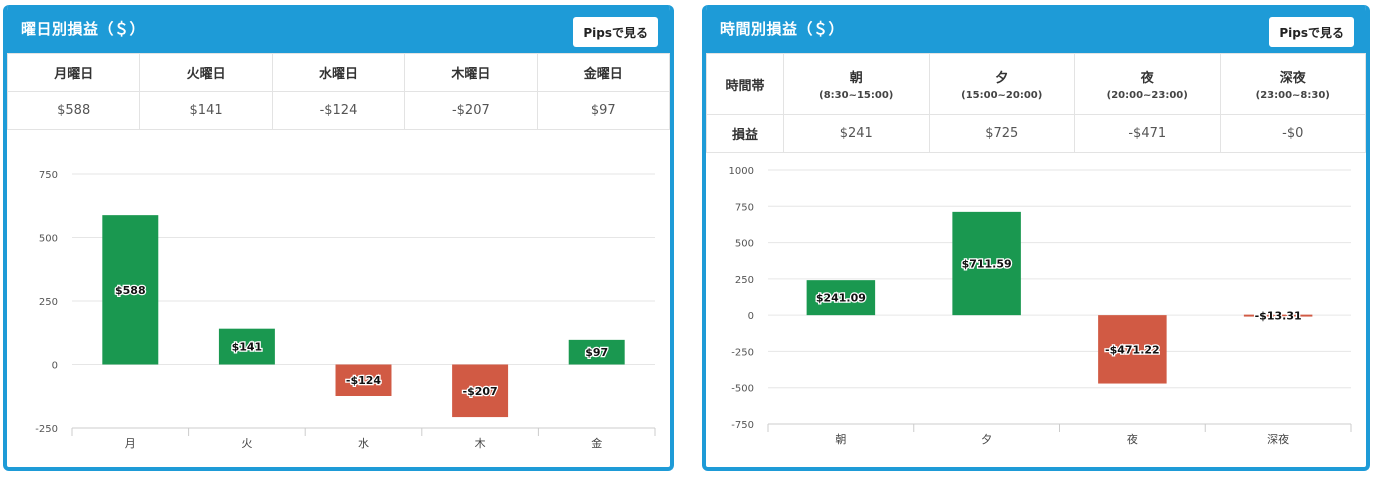  I want to click on table-value-cell: $588, so click(74, 110).